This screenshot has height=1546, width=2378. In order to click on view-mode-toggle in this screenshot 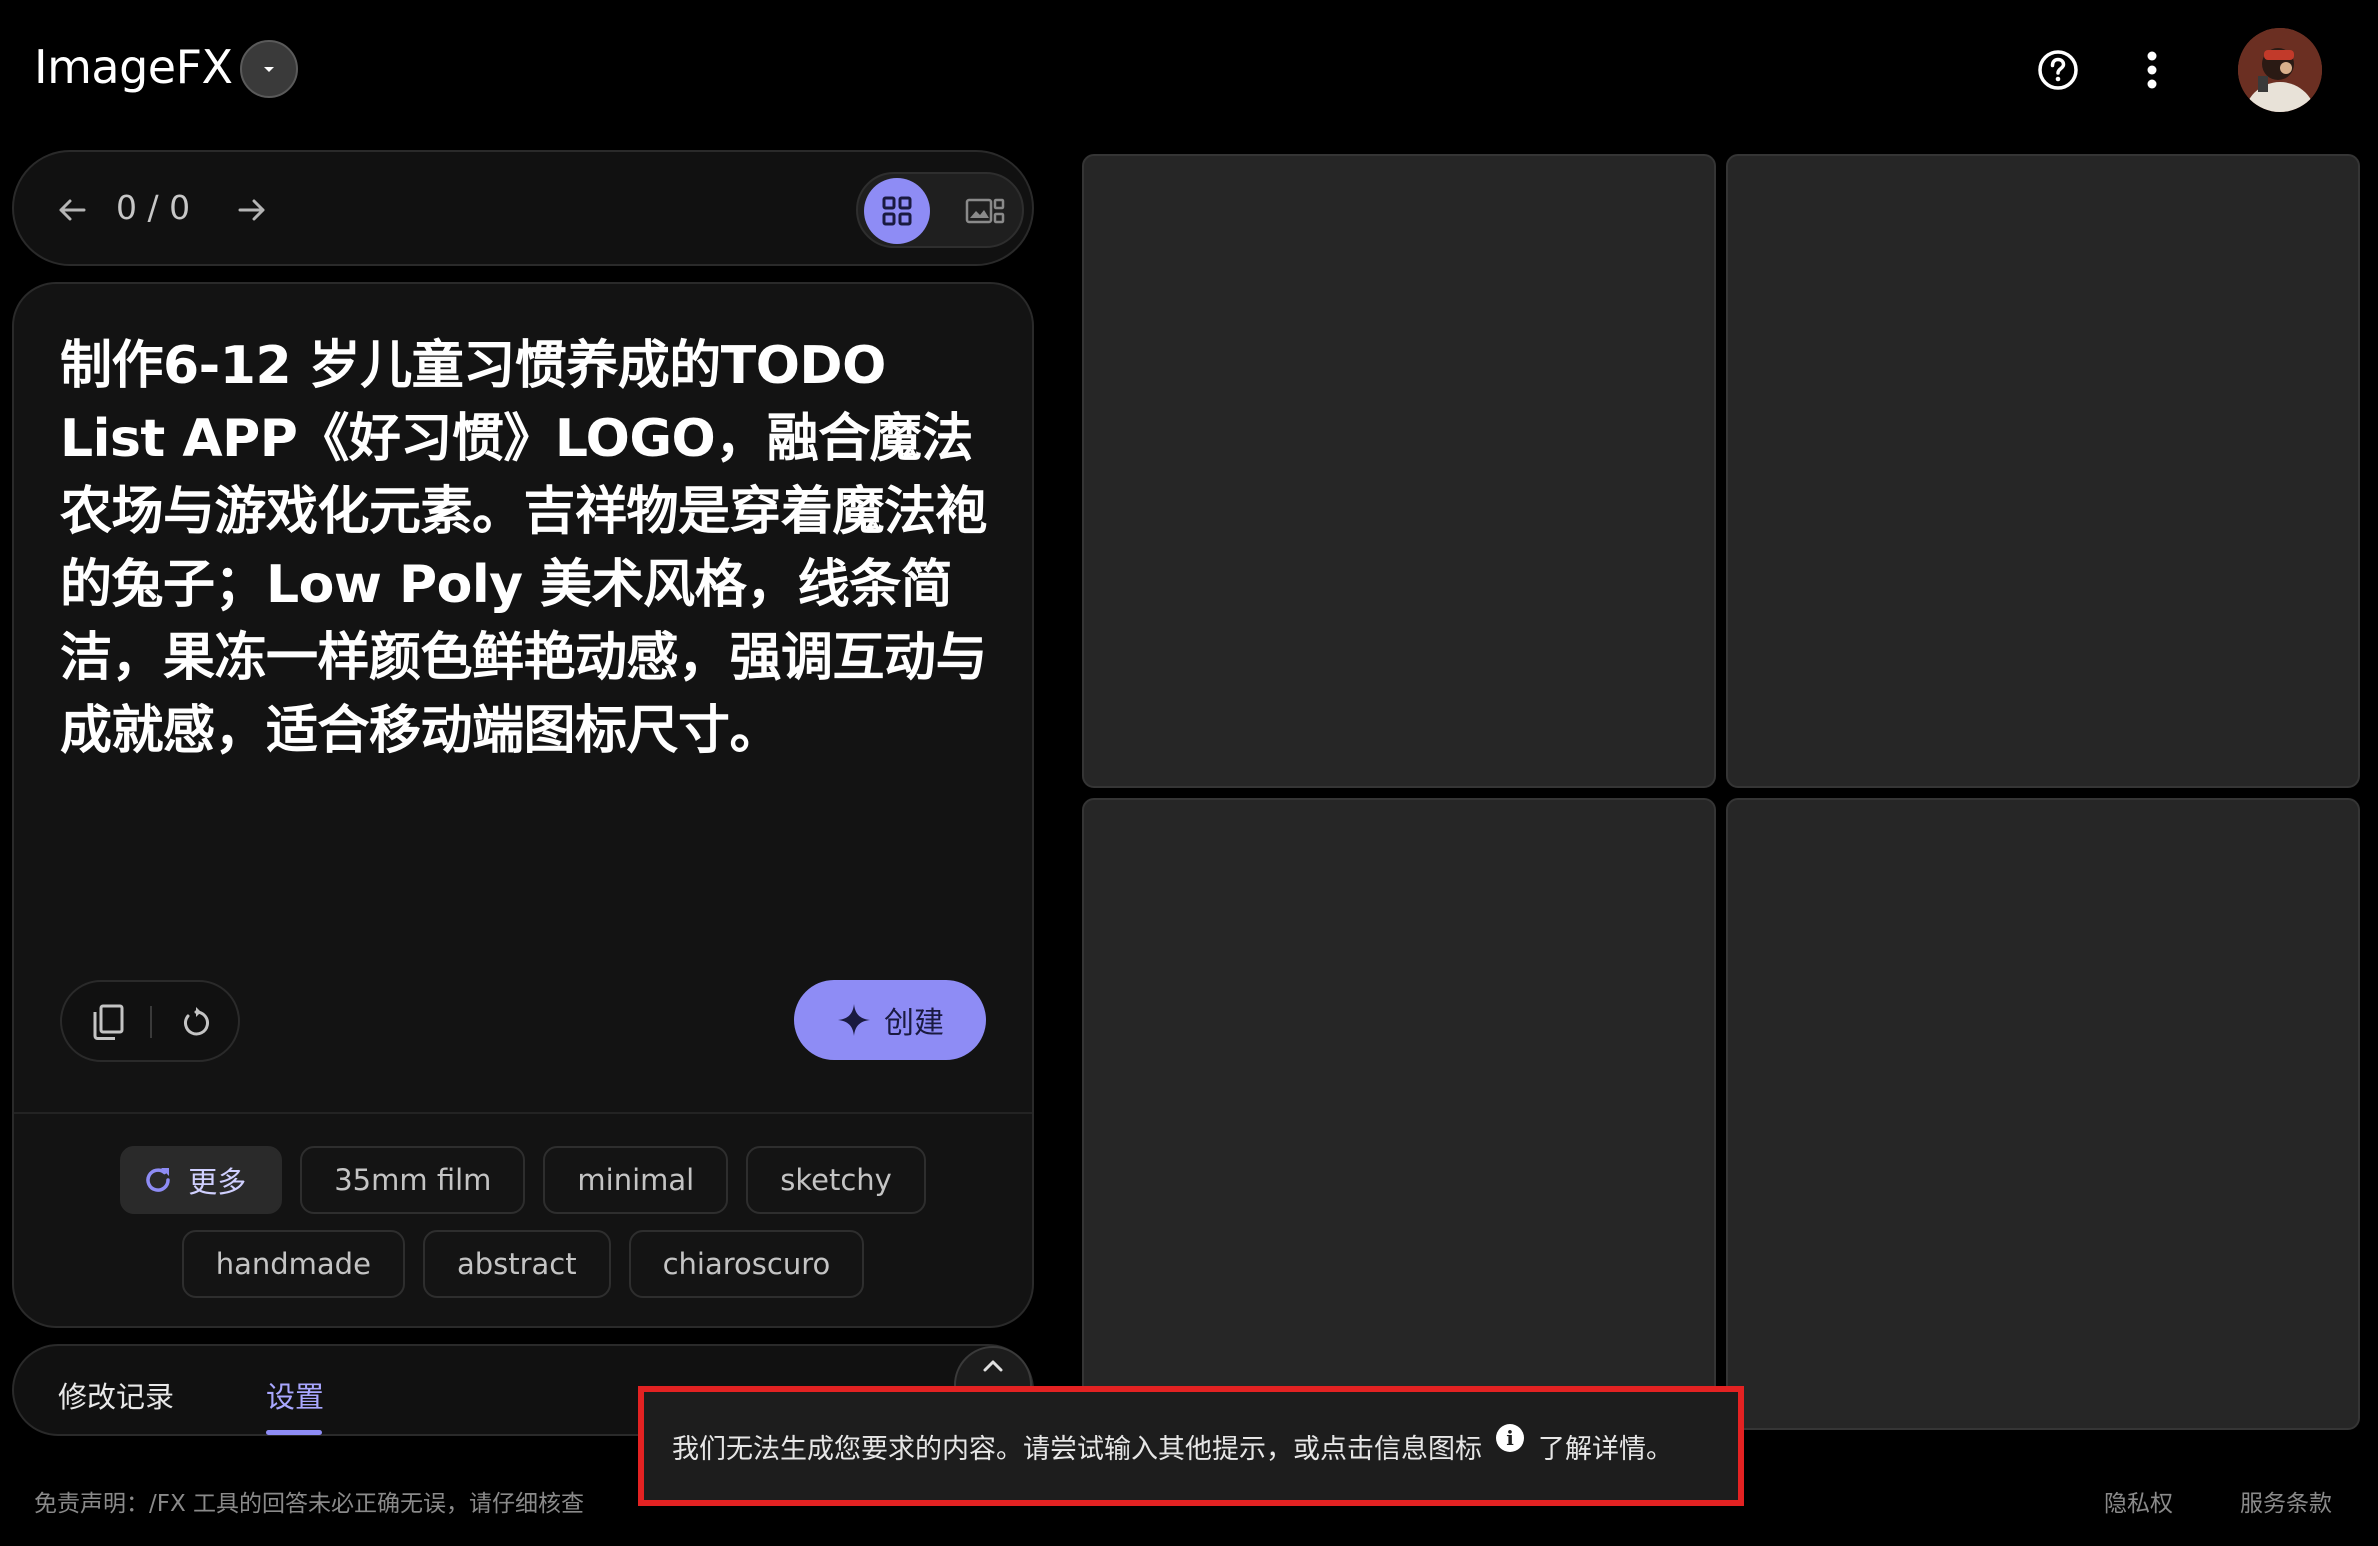, I will do `click(940, 210)`.